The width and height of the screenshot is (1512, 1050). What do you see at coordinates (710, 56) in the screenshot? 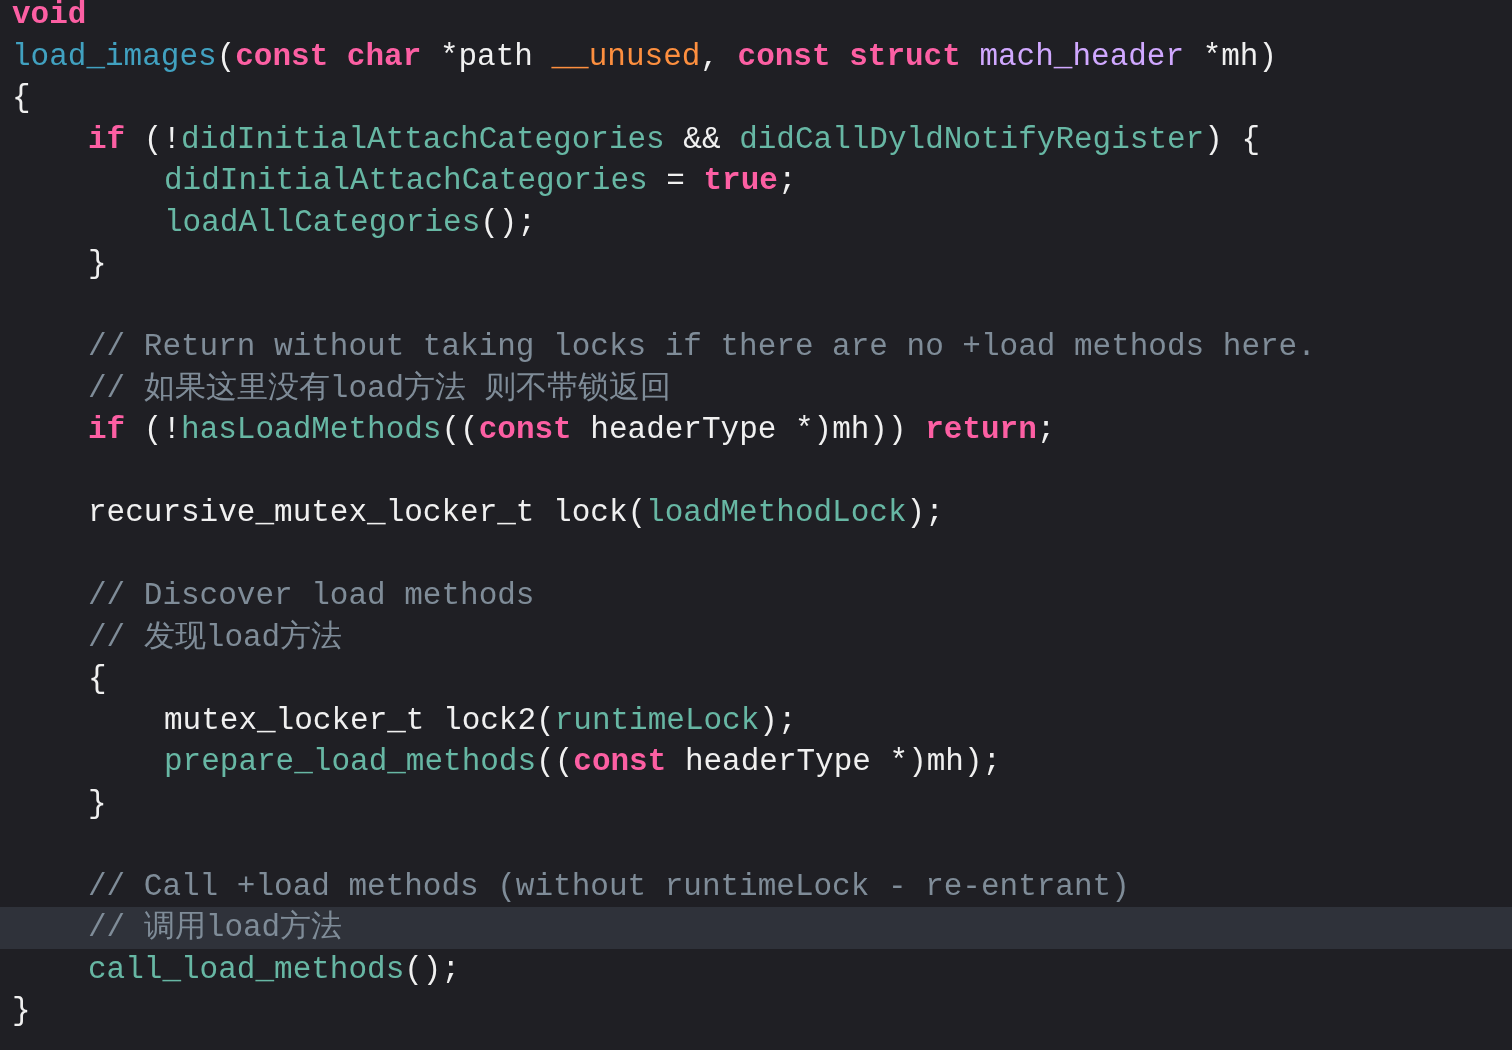
I see `code-text: ,` at bounding box center [710, 56].